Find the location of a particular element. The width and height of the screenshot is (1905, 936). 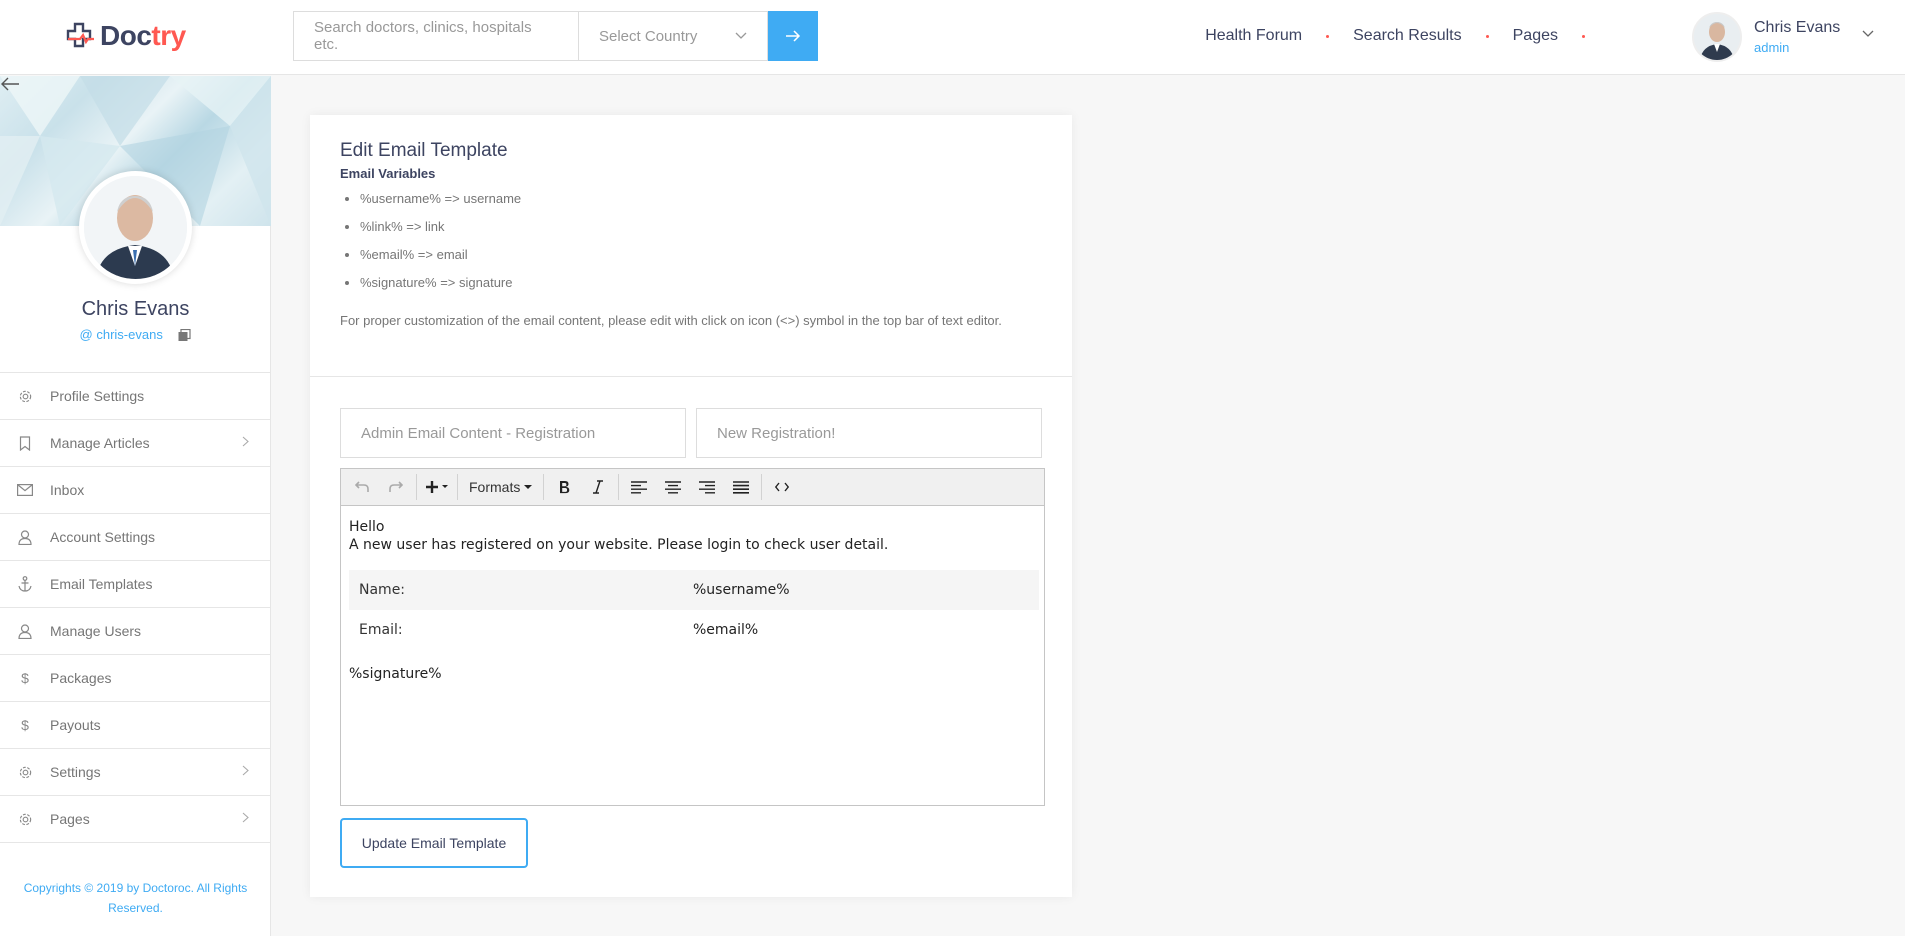

avatar is located at coordinates (1717, 37).